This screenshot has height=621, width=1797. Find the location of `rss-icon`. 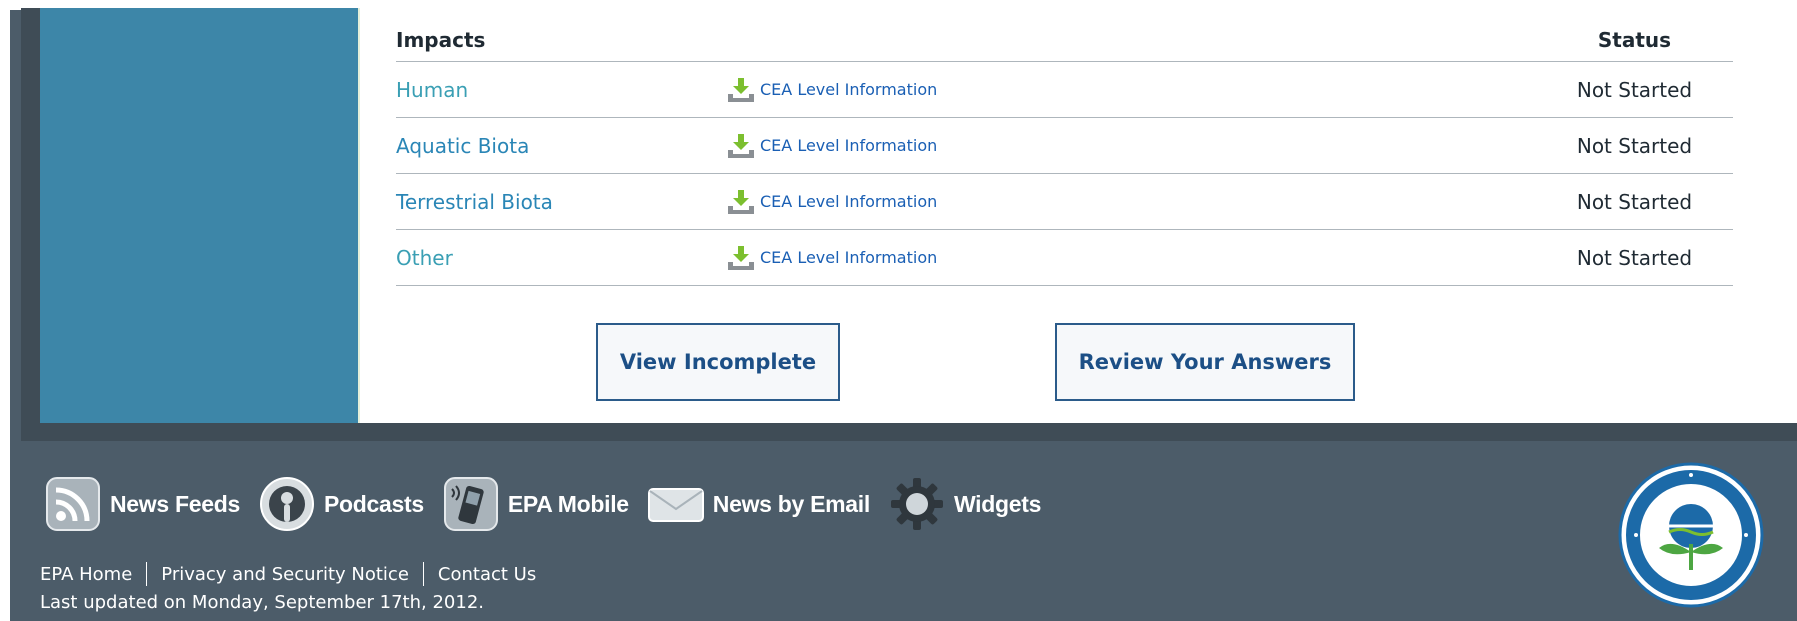

rss-icon is located at coordinates (73, 504).